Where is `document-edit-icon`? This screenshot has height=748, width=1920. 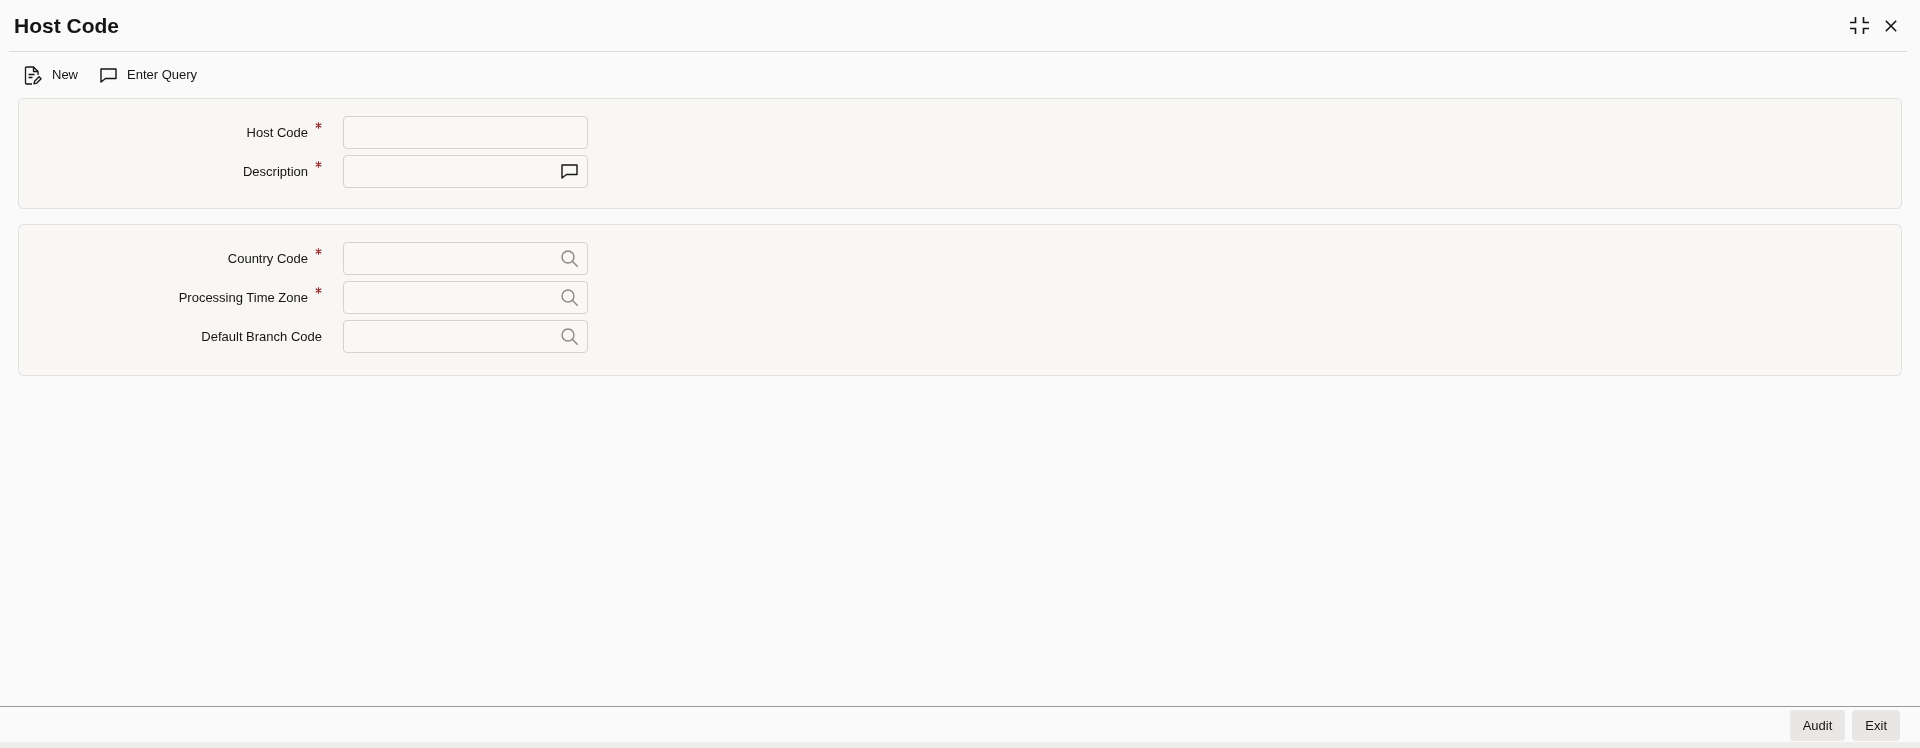
document-edit-icon is located at coordinates (33, 75).